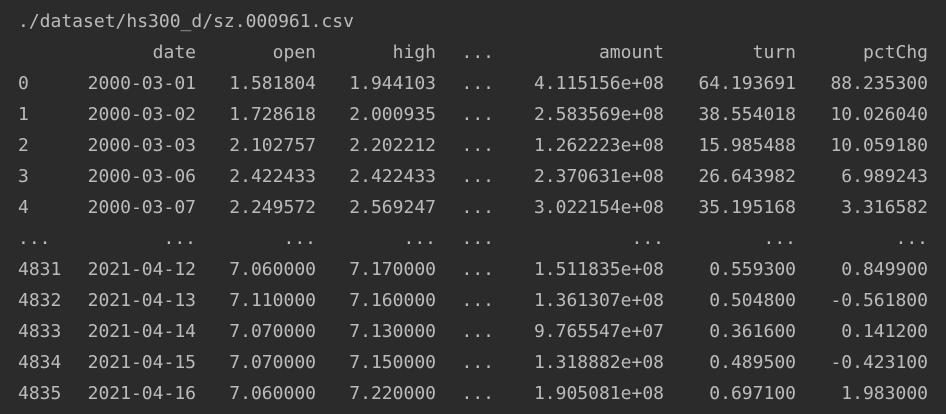 The width and height of the screenshot is (946, 414). Describe the element at coordinates (752, 300) in the screenshot. I see `cell-turn: 0.504800` at that location.